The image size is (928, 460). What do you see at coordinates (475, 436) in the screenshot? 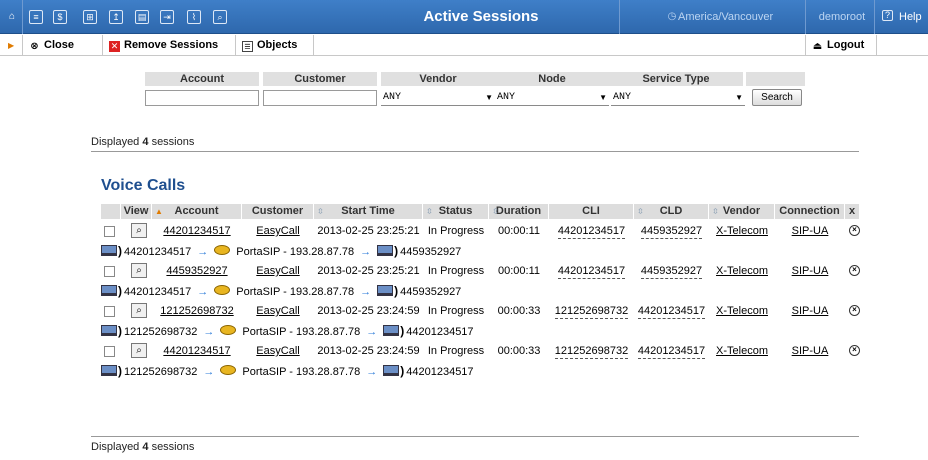
I see `divider` at bounding box center [475, 436].